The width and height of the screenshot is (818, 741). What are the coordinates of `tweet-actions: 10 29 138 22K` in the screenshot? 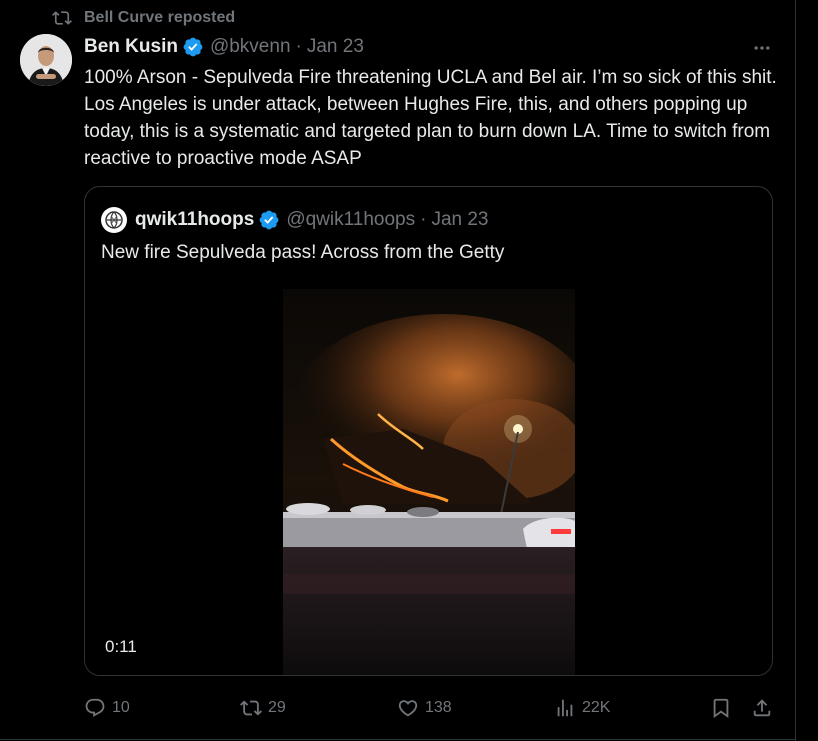 It's located at (434, 708).